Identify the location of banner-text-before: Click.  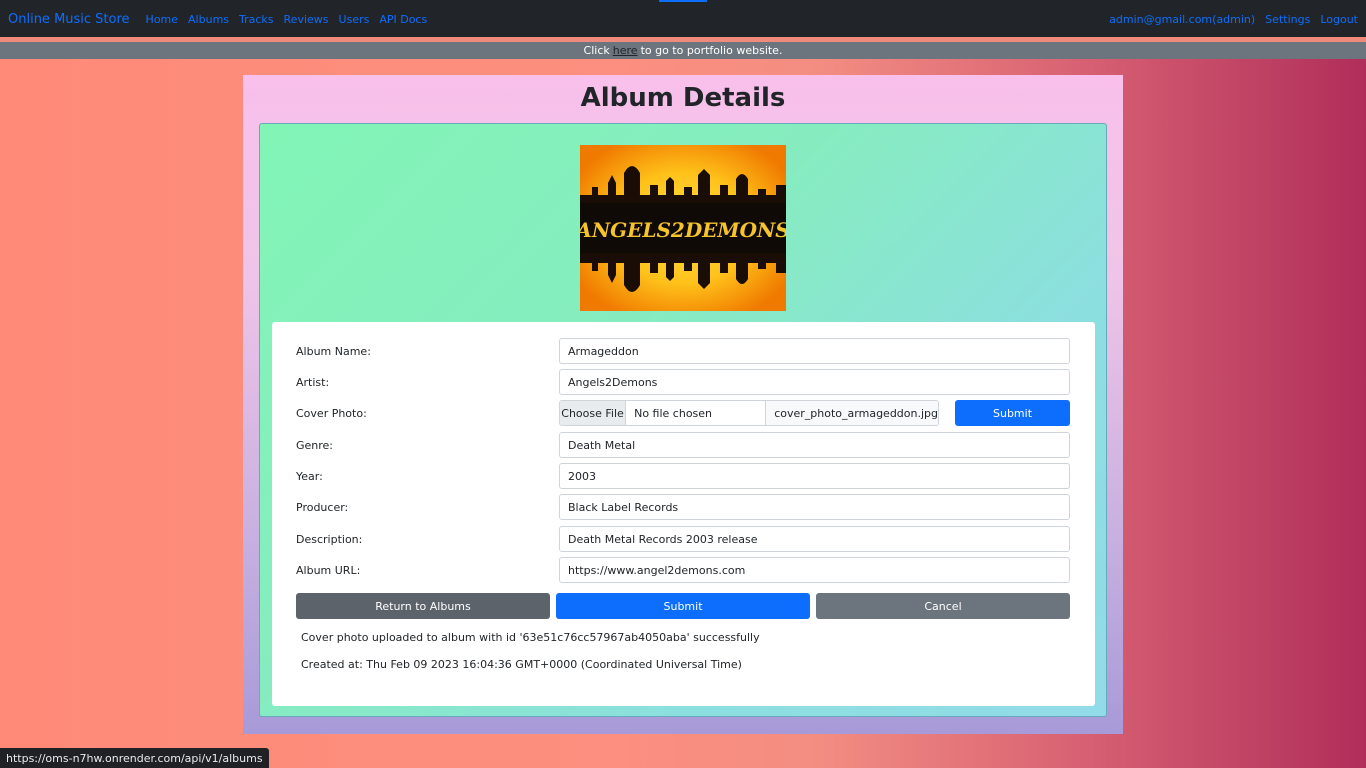
(596, 50).